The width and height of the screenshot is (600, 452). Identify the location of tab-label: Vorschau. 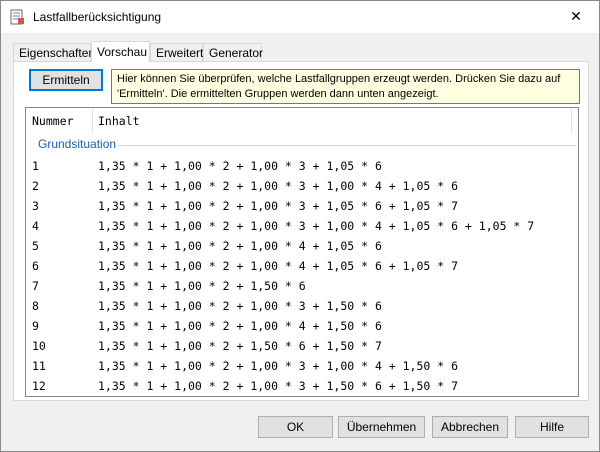
(122, 52).